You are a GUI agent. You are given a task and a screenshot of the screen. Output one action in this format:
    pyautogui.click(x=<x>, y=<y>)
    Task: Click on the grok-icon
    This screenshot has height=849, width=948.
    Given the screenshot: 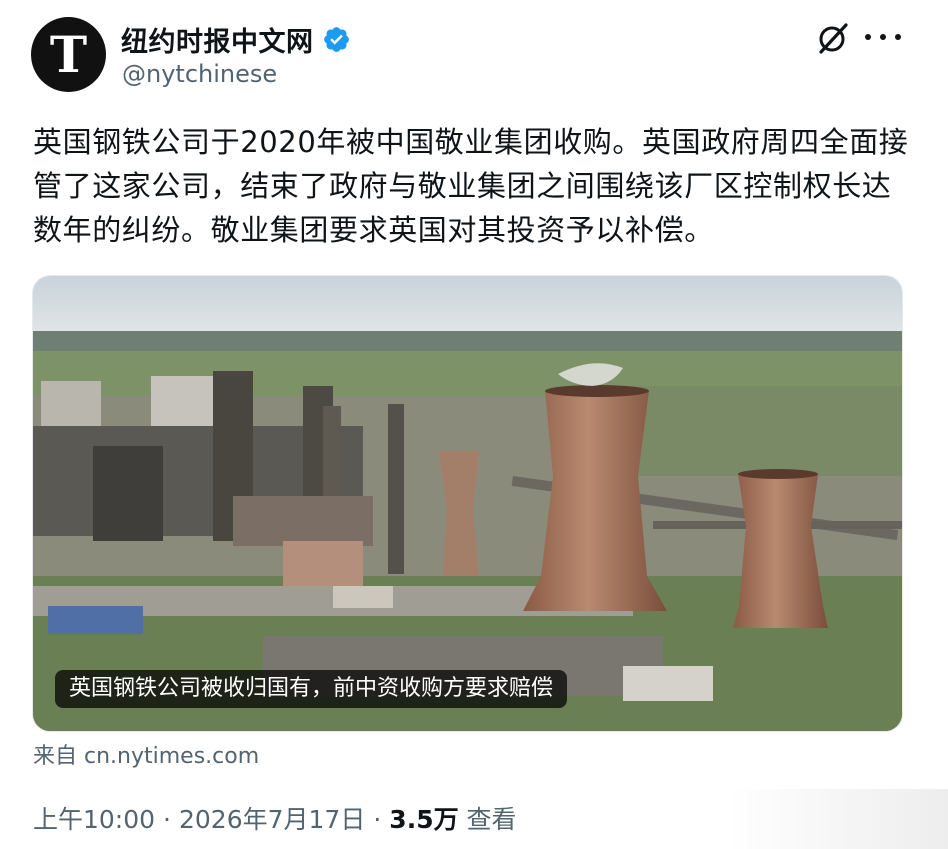 What is the action you would take?
    pyautogui.click(x=833, y=38)
    